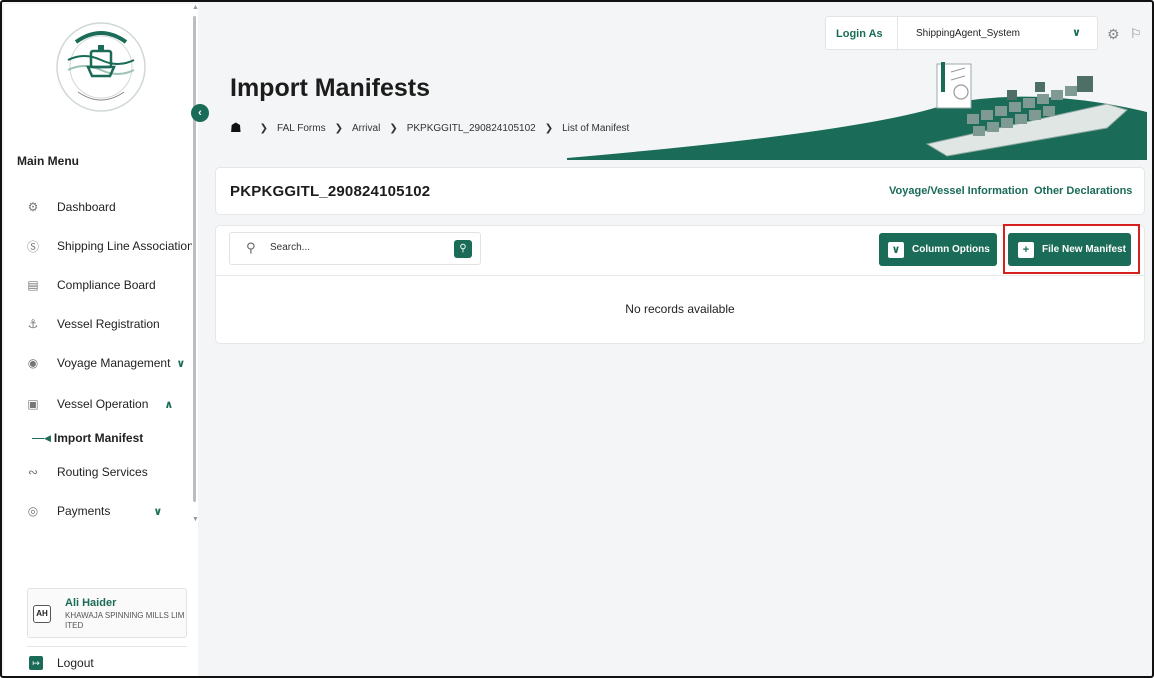 This screenshot has height=678, width=1154. Describe the element at coordinates (200, 113) in the screenshot. I see `collapse-sidebar-button: ‹` at that location.